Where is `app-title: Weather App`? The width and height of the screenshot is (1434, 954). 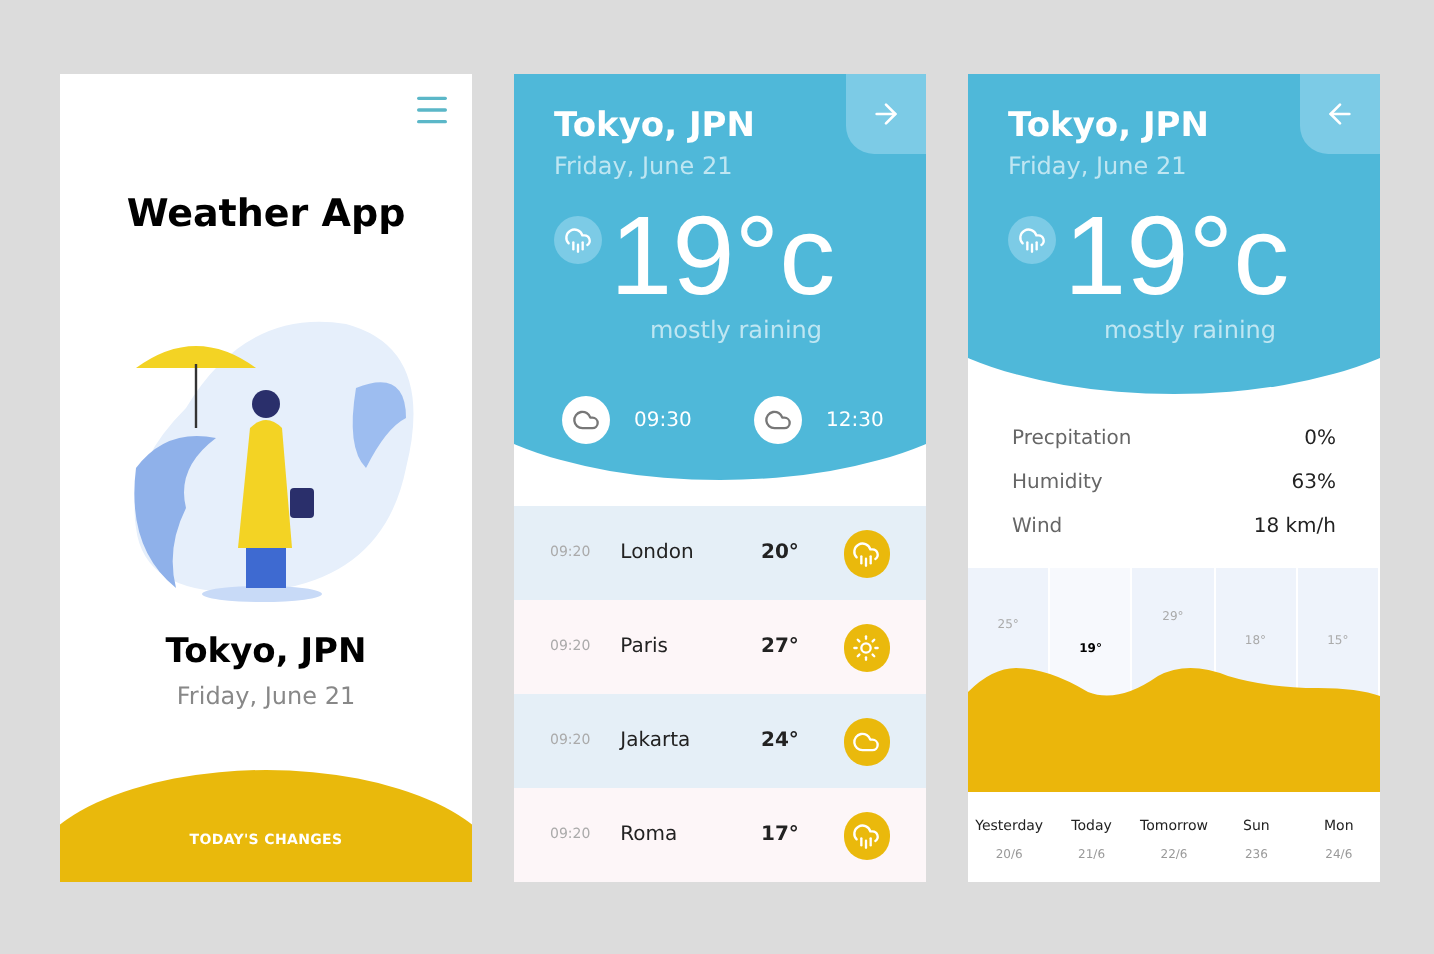
app-title: Weather App is located at coordinates (266, 215).